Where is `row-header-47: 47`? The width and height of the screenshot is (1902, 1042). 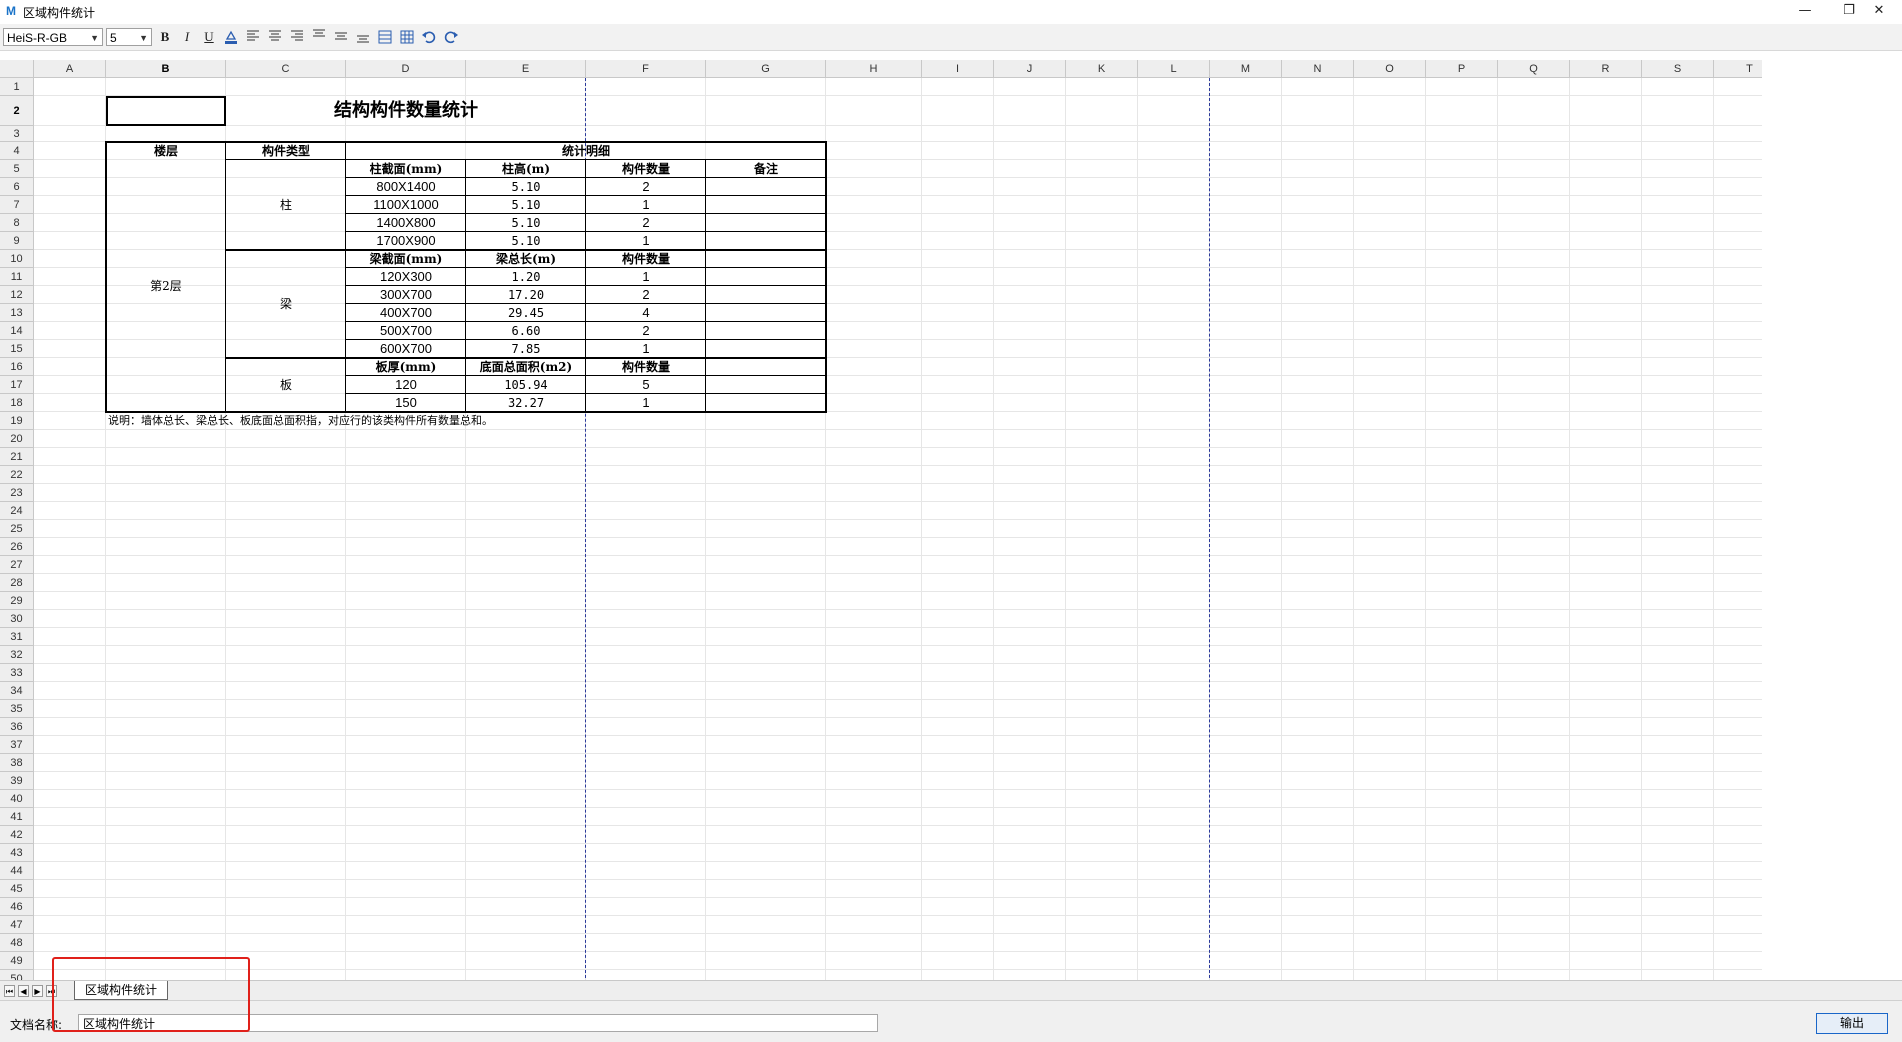
row-header-47: 47 is located at coordinates (17, 925).